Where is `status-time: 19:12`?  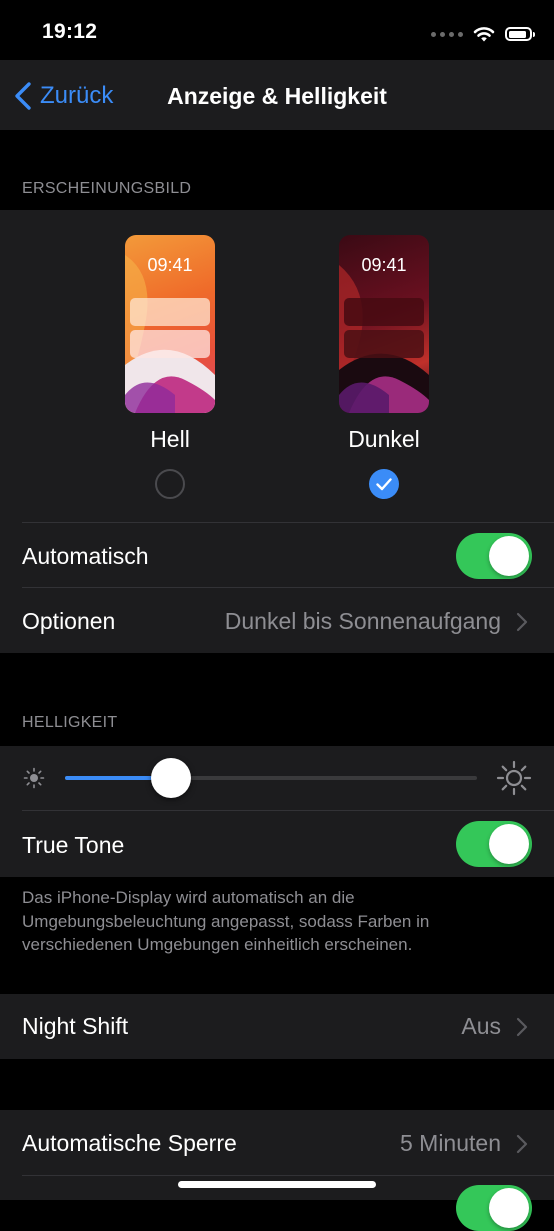
status-time: 19:12 is located at coordinates (70, 31).